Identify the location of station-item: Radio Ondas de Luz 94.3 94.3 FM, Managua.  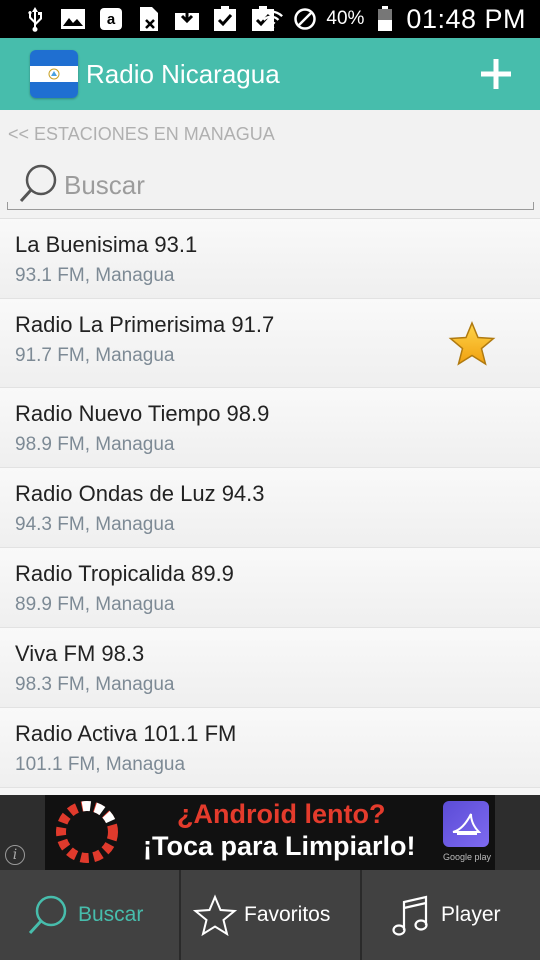
(270, 508).